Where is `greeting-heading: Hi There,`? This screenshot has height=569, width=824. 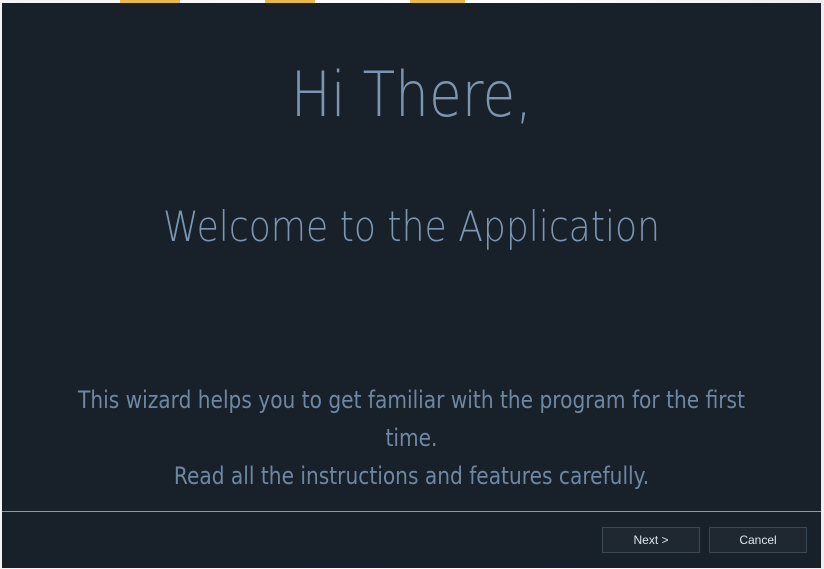 greeting-heading: Hi There, is located at coordinates (411, 94).